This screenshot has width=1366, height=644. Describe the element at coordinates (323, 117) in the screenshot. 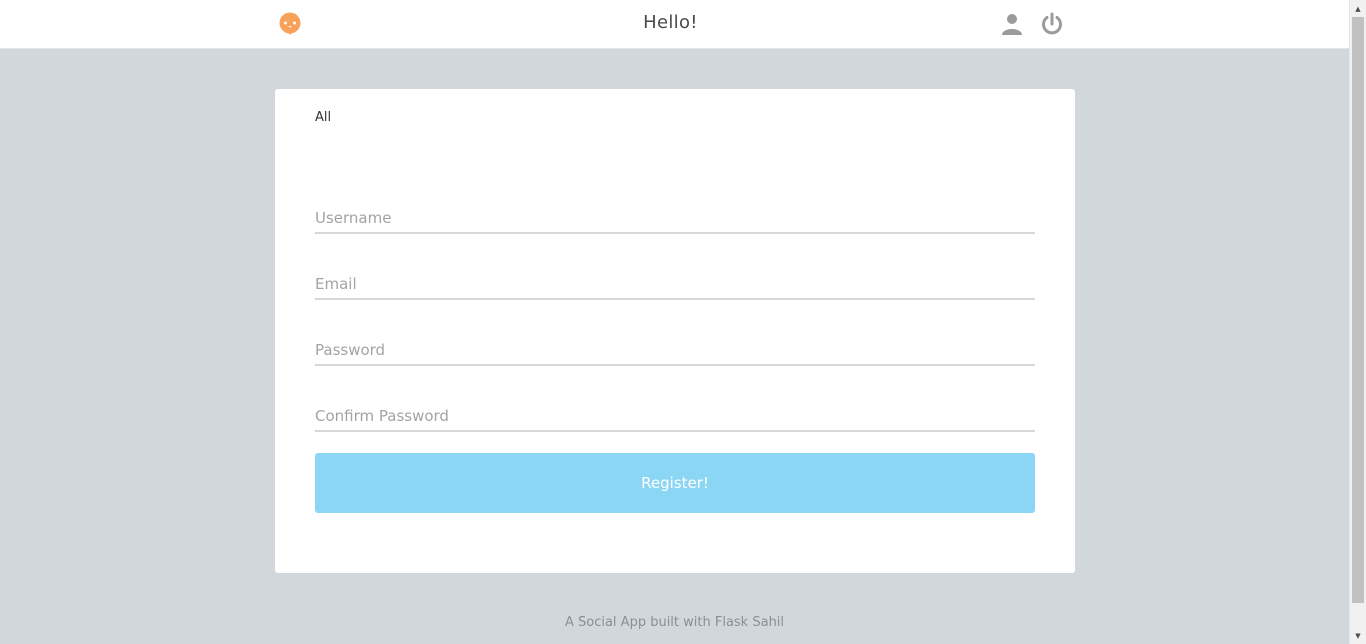

I see `tab-all: All` at that location.